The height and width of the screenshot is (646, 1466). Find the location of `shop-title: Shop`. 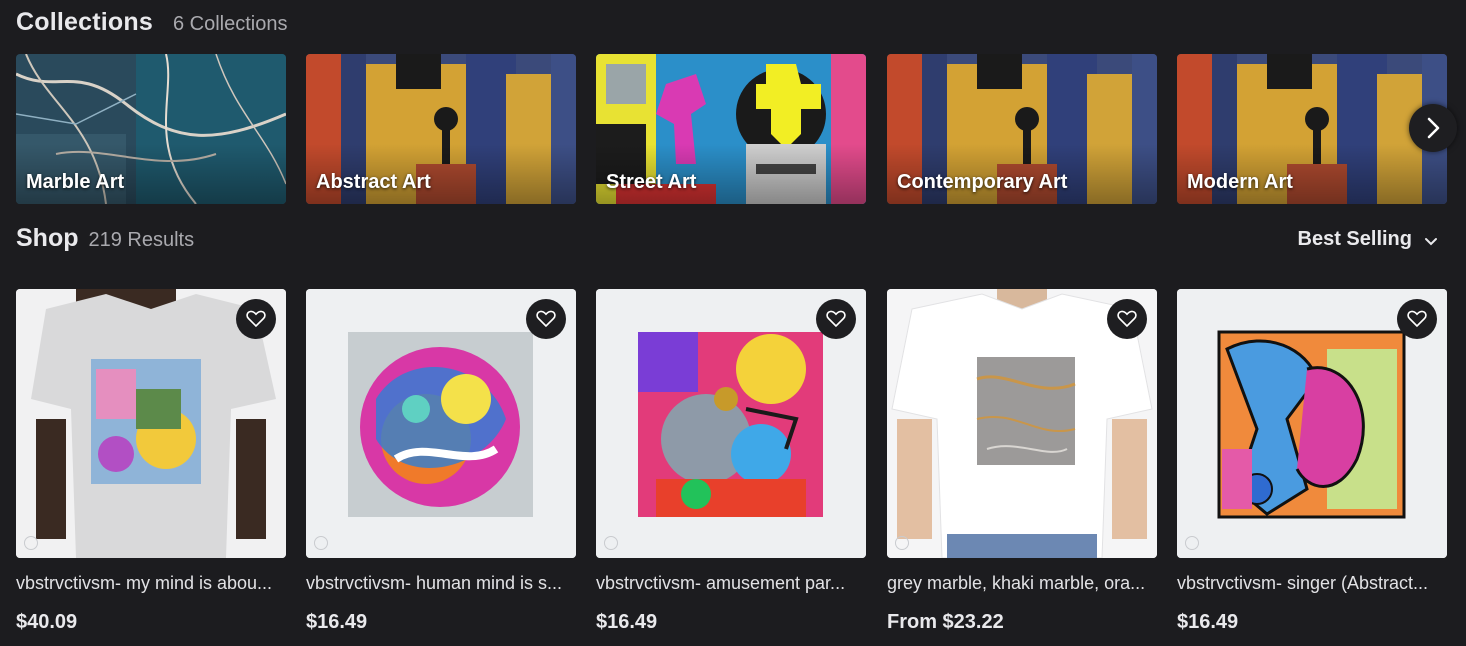

shop-title: Shop is located at coordinates (47, 238).